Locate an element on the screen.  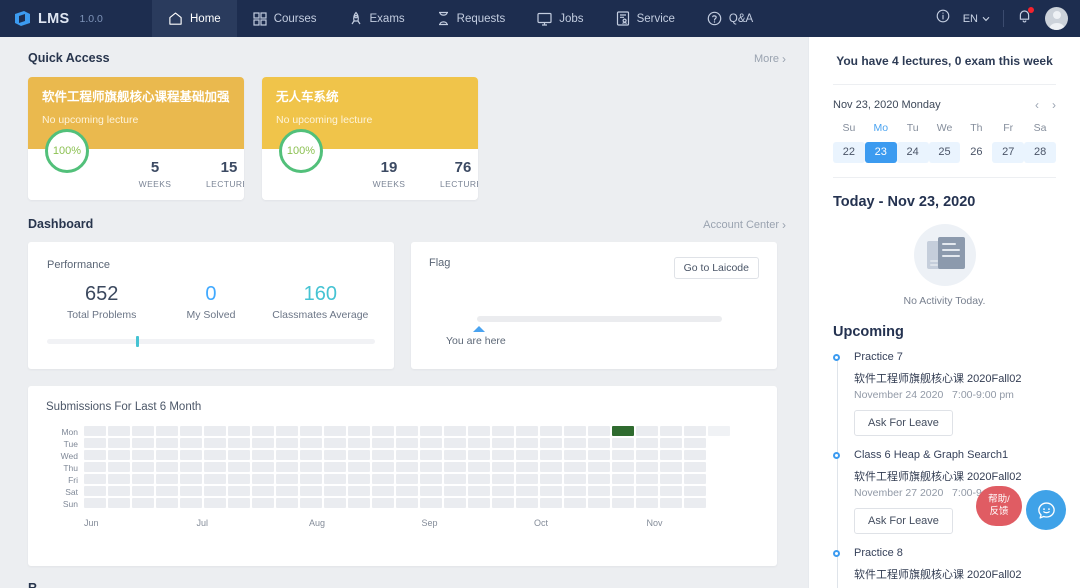
brand-logo: LMS 1.0.0 is located at coordinates (76, 18).